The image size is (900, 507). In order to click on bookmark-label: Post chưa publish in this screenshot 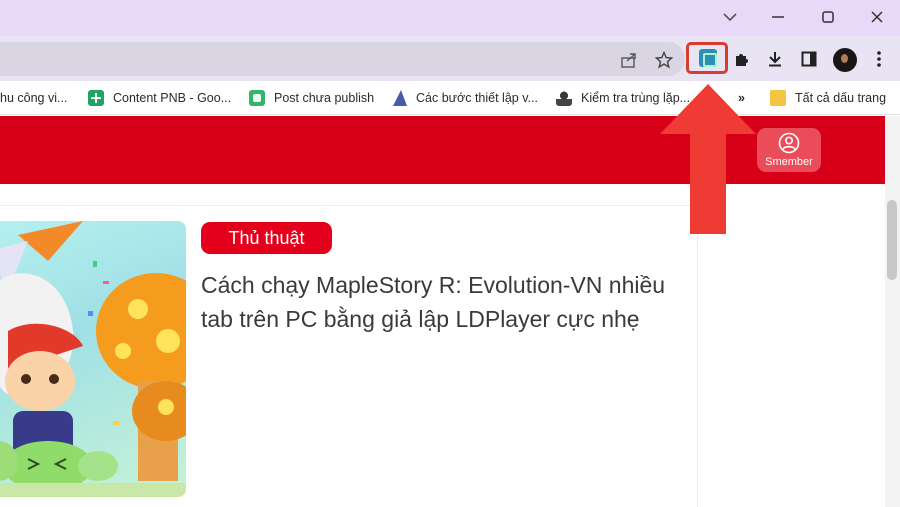, I will do `click(324, 98)`.